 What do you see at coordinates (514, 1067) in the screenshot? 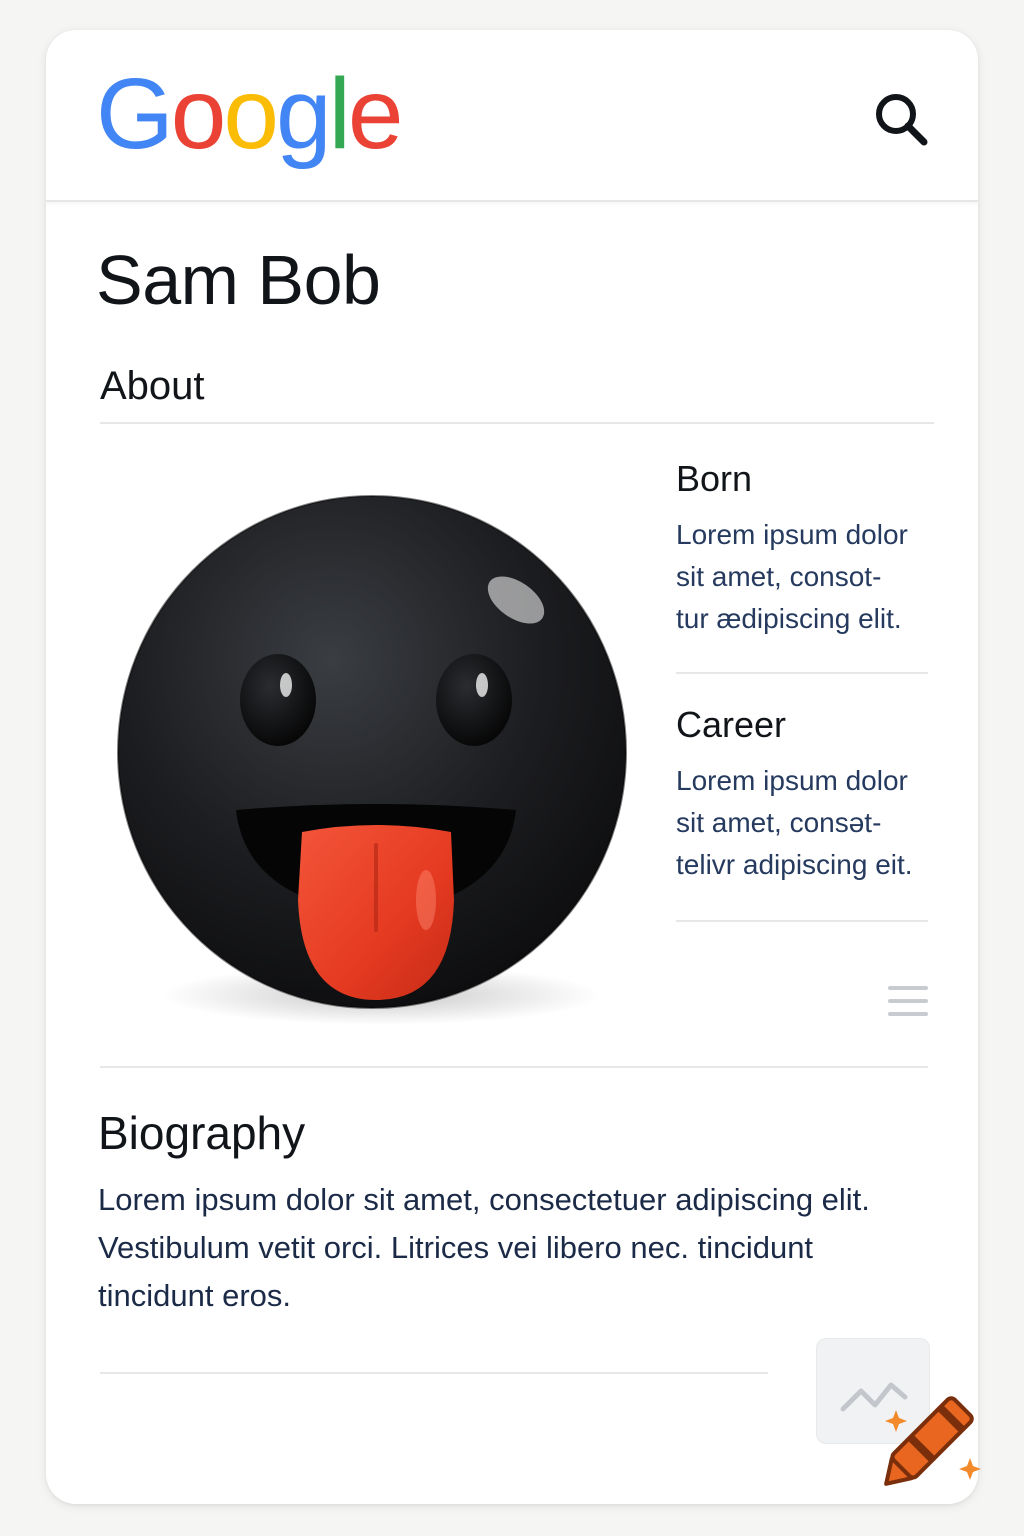
I see `section-divider` at bounding box center [514, 1067].